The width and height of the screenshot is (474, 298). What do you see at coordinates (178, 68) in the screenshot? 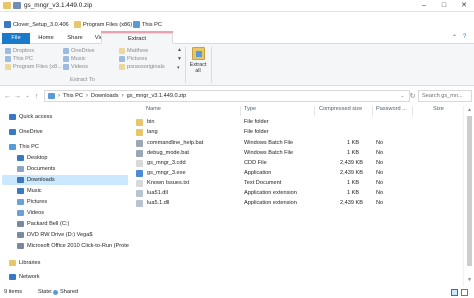
I see `more-icon: ▾` at bounding box center [178, 68].